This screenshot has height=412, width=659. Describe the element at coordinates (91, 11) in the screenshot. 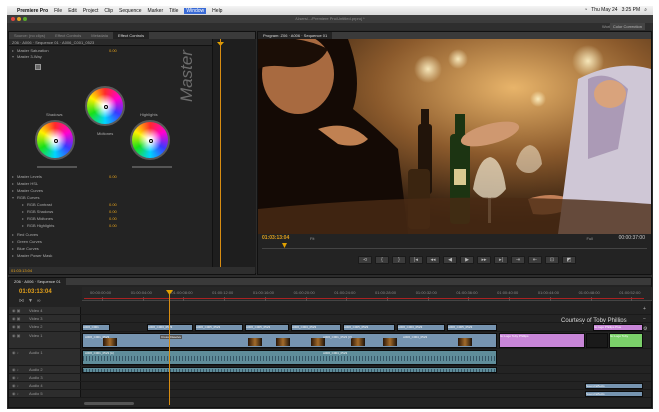

I see `menu-project: Project` at that location.